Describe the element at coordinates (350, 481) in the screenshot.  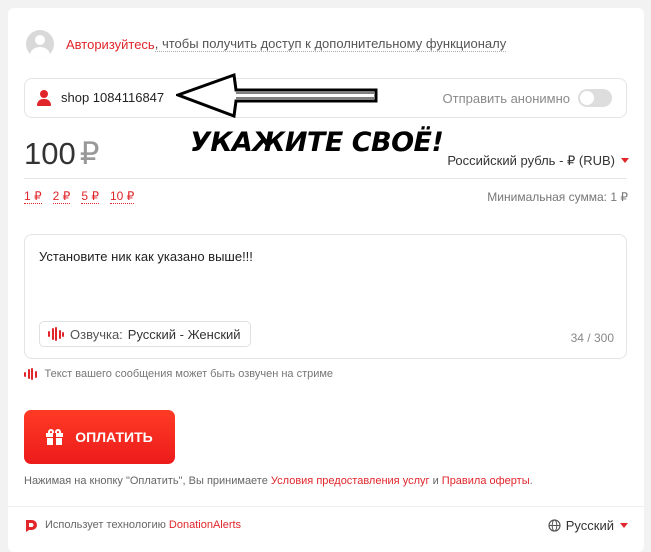
I see `terms-of-service-link: Условия предоставления услуг` at that location.